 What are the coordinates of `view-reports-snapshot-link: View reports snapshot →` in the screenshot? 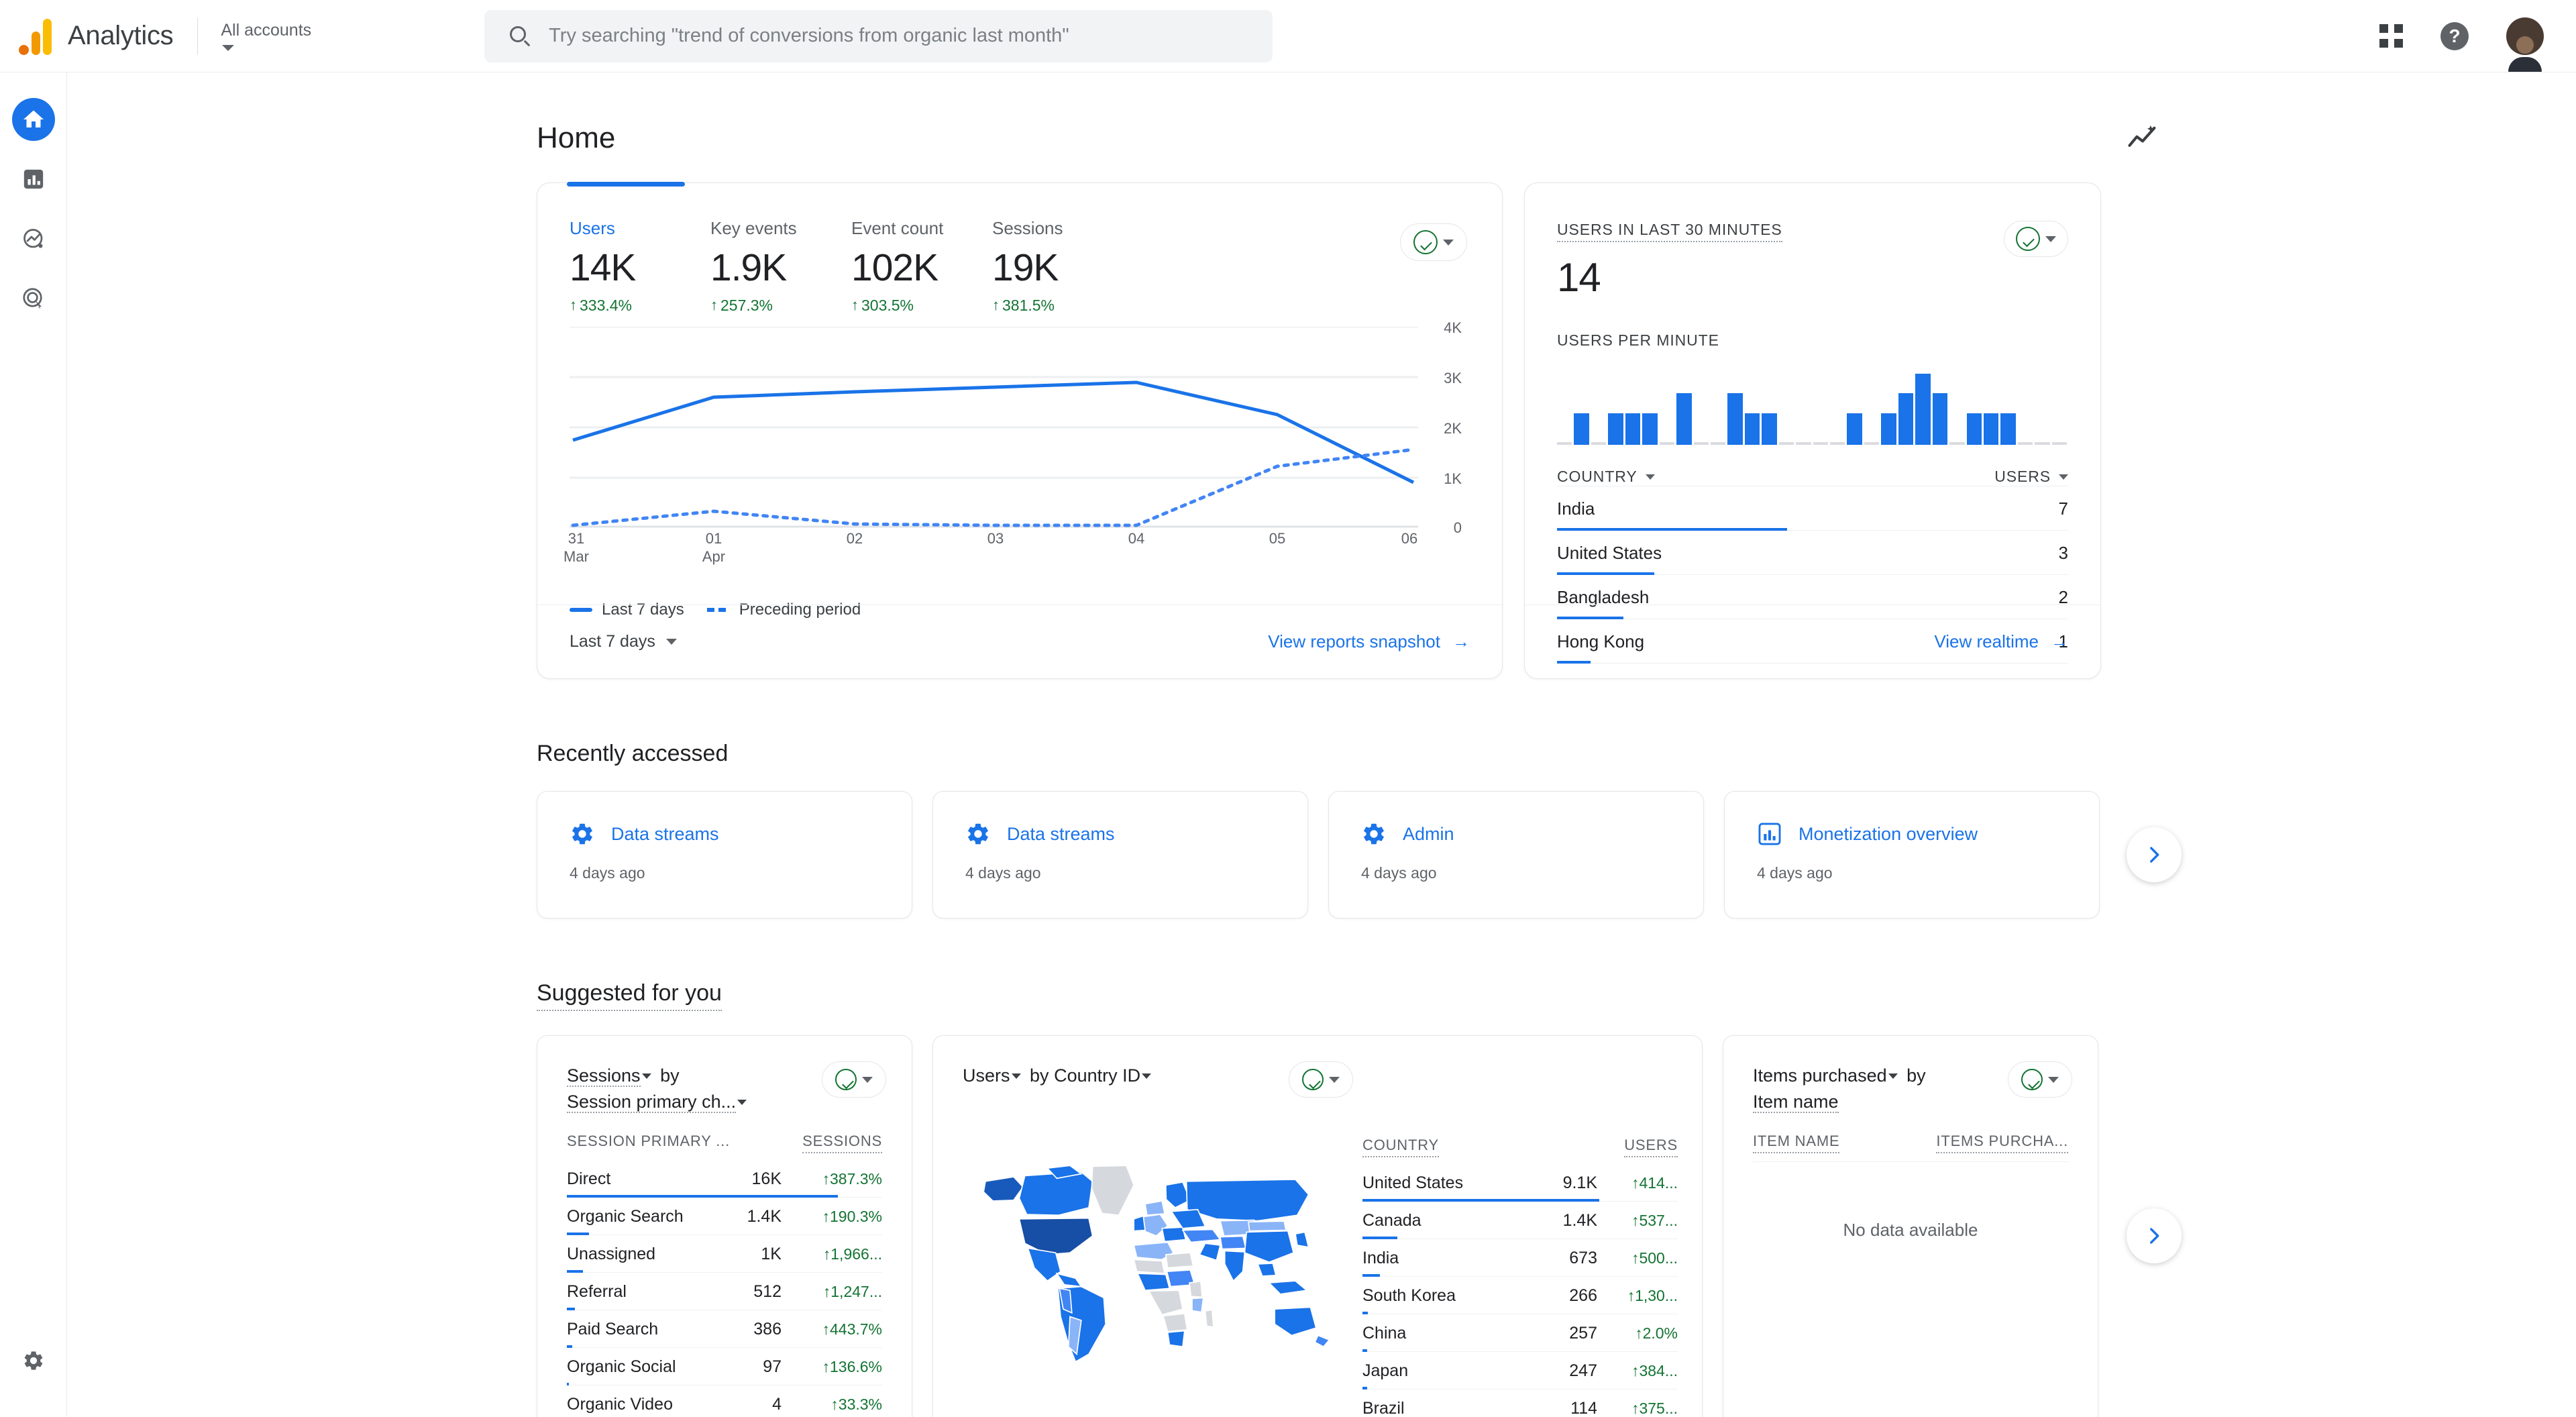 It's located at (1369, 641).